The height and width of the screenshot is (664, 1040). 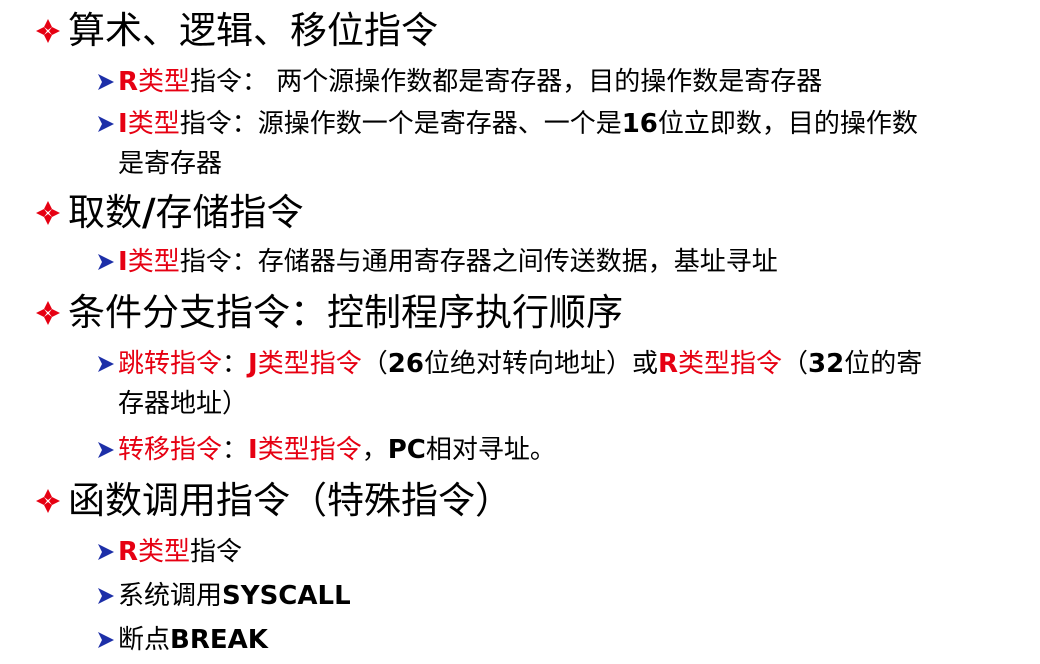 I want to click on list-item-i-type-memory: I类型指令：存储器与通用寄存器之间传送数据，基址寻址, so click(x=556, y=262).